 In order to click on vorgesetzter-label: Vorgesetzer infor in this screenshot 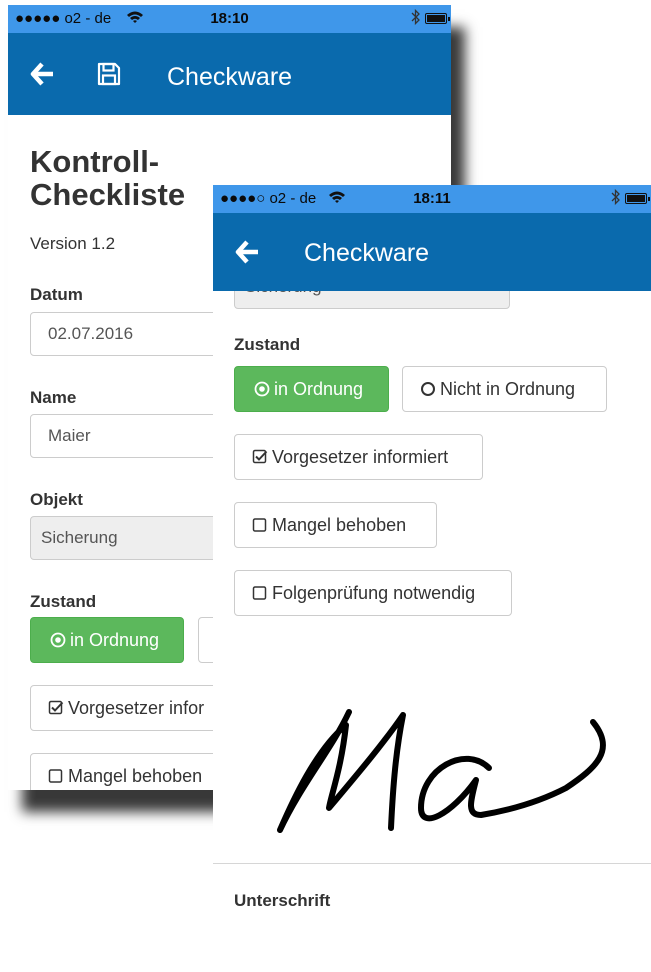, I will do `click(136, 708)`.